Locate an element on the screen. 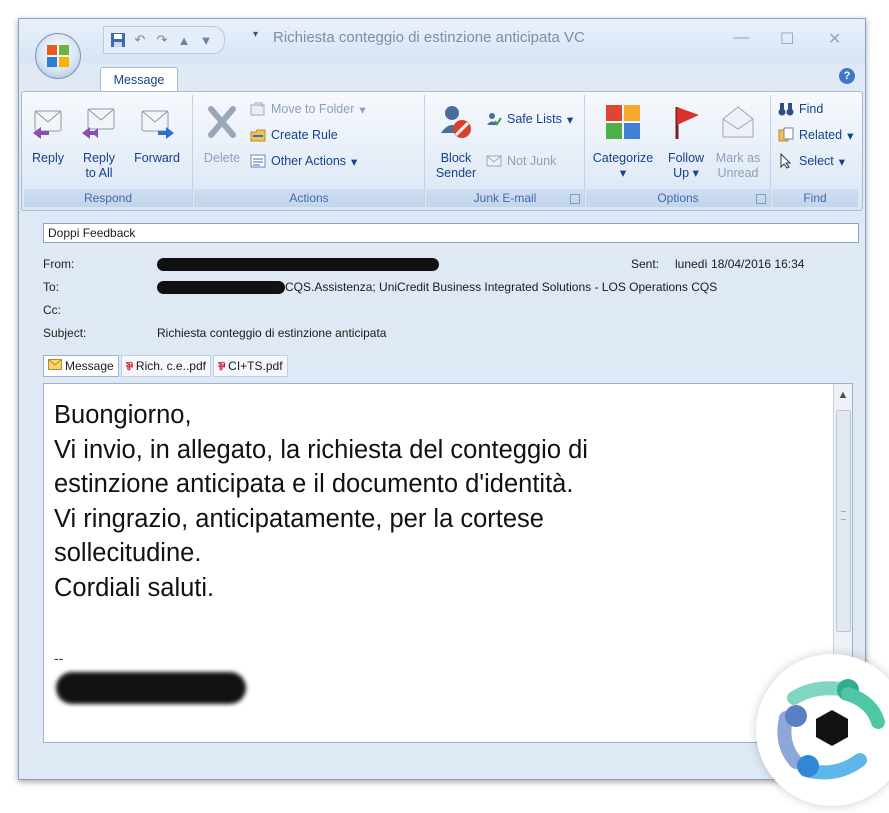 Image resolution: width=889 pixels, height=813 pixels. group-label-actions: Actions is located at coordinates (309, 198).